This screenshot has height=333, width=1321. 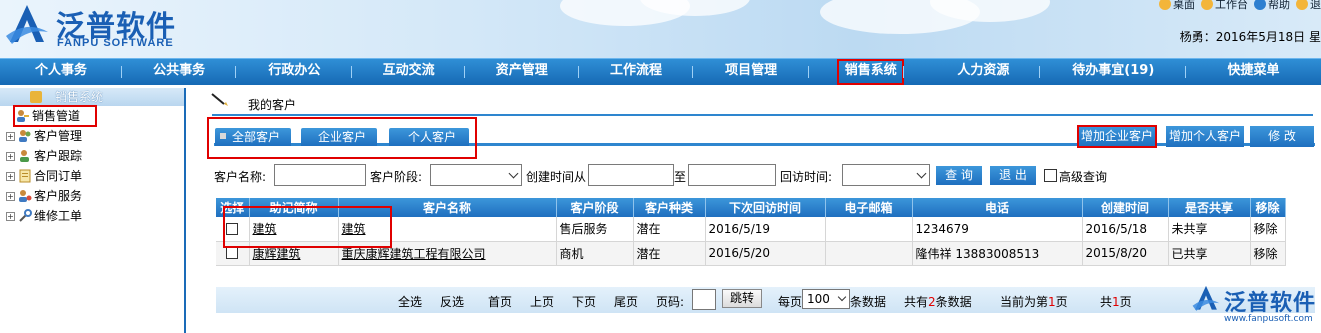 What do you see at coordinates (522, 72) in the screenshot?
I see `nav-item-assets: 资产管理` at bounding box center [522, 72].